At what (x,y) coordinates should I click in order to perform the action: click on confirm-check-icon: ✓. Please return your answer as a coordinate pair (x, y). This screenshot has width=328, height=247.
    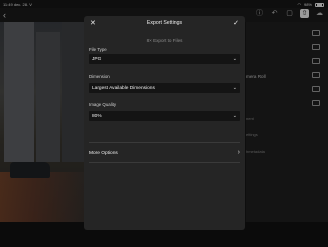
    Looking at the image, I should click on (236, 23).